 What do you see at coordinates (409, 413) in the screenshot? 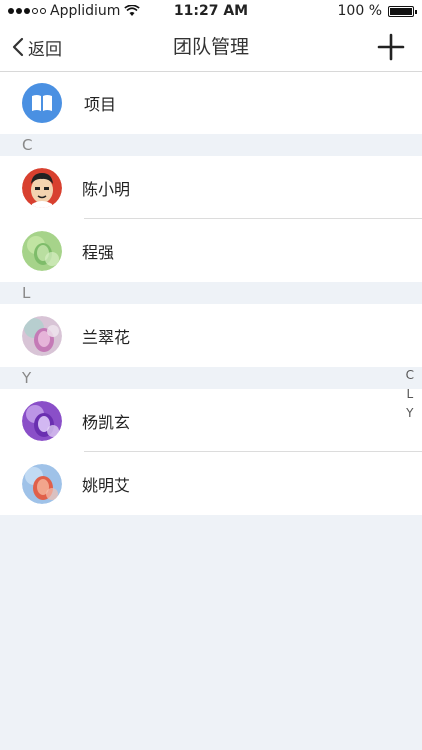
I see `index-letter-y: Y` at bounding box center [409, 413].